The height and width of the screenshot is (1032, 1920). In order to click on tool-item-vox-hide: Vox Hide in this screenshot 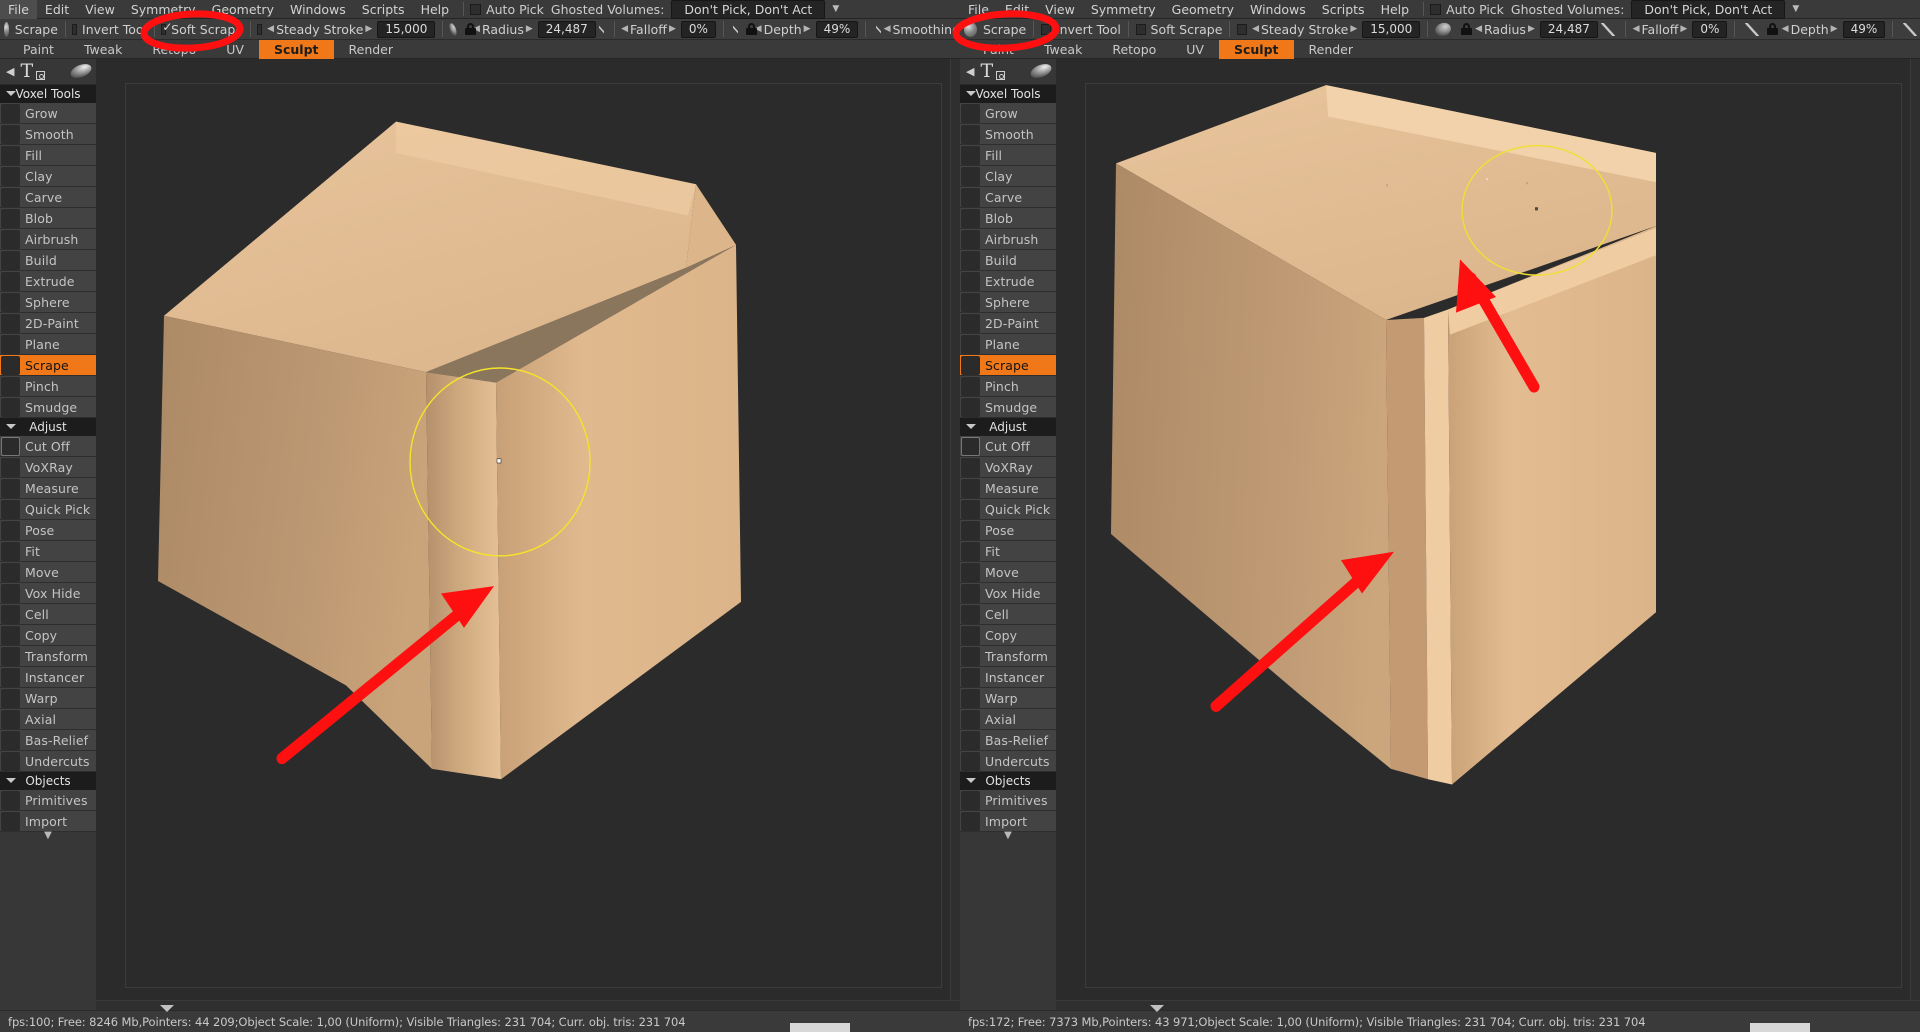, I will do `click(1008, 593)`.